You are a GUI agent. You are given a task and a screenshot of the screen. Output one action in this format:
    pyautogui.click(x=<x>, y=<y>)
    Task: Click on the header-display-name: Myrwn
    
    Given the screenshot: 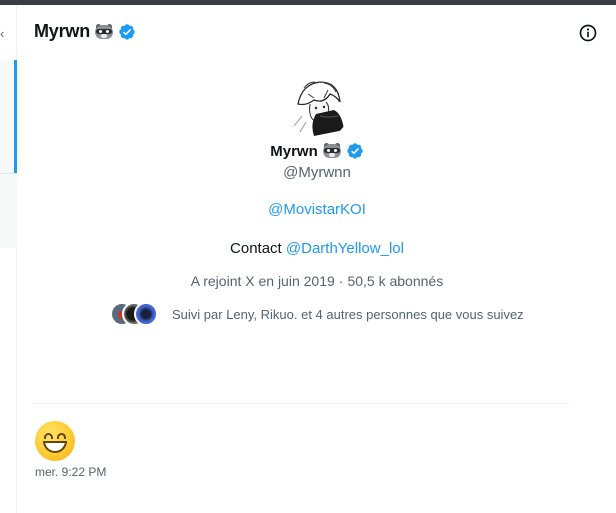 What is the action you would take?
    pyautogui.click(x=62, y=31)
    